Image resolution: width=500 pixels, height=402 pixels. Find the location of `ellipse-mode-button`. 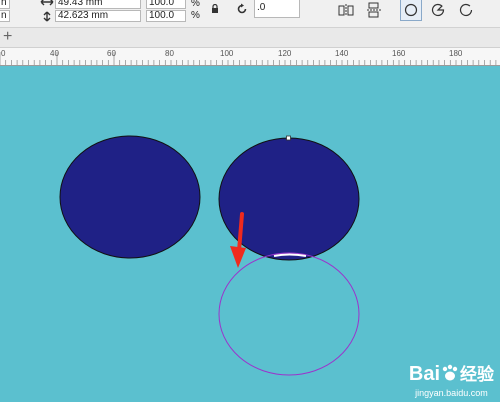

ellipse-mode-button is located at coordinates (411, 10).